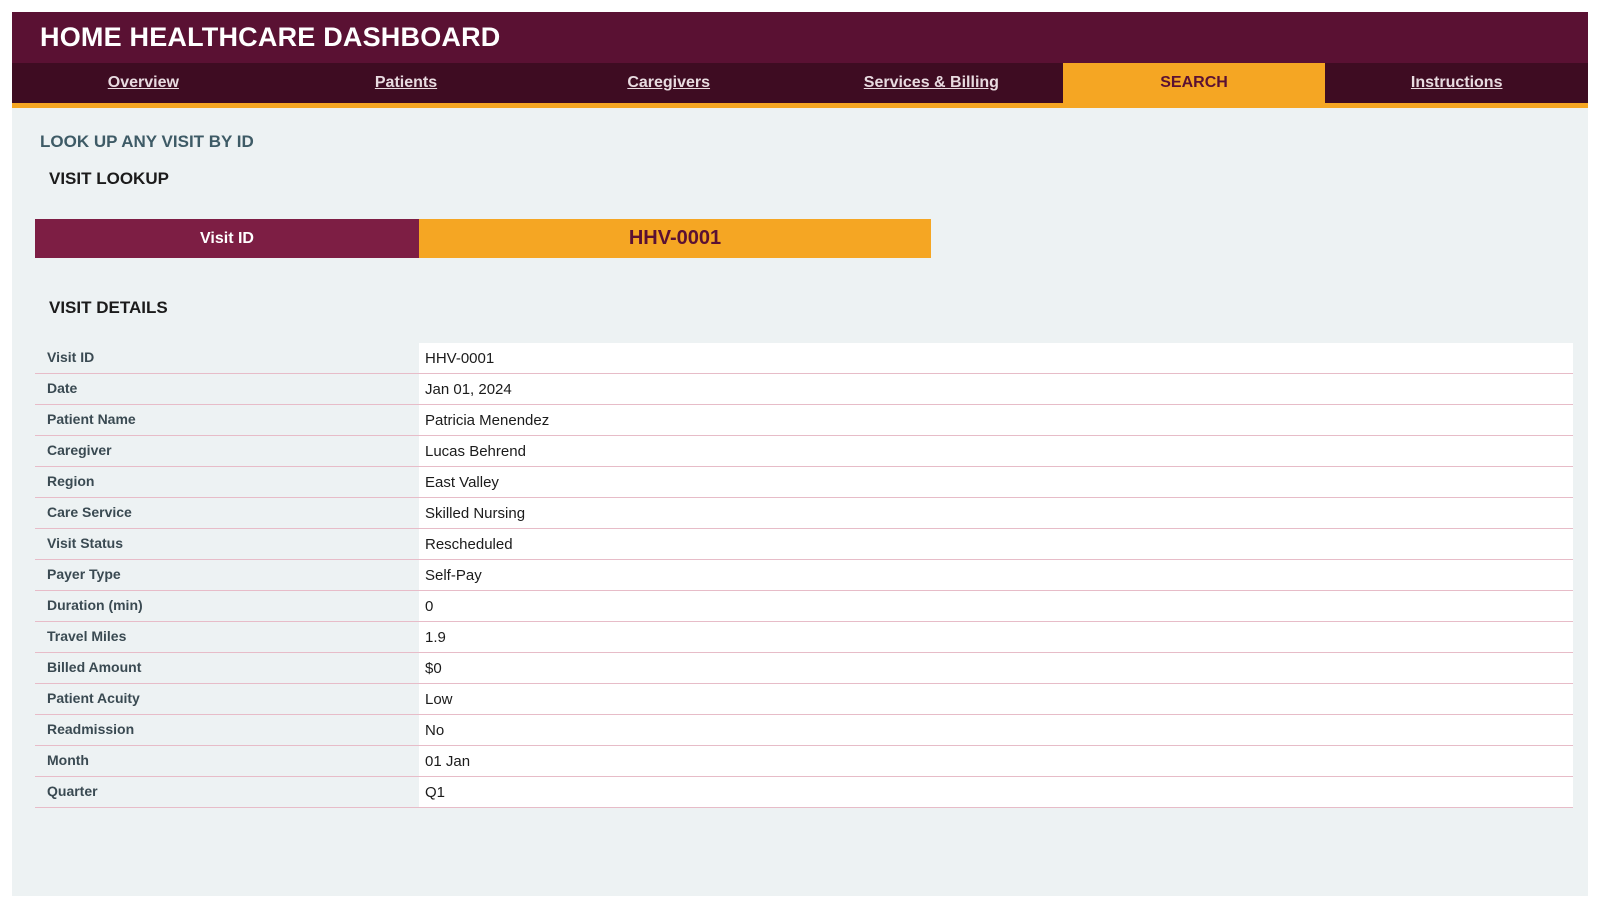 The height and width of the screenshot is (908, 1600). Describe the element at coordinates (143, 83) in the screenshot. I see `tab-overview: Overview` at that location.